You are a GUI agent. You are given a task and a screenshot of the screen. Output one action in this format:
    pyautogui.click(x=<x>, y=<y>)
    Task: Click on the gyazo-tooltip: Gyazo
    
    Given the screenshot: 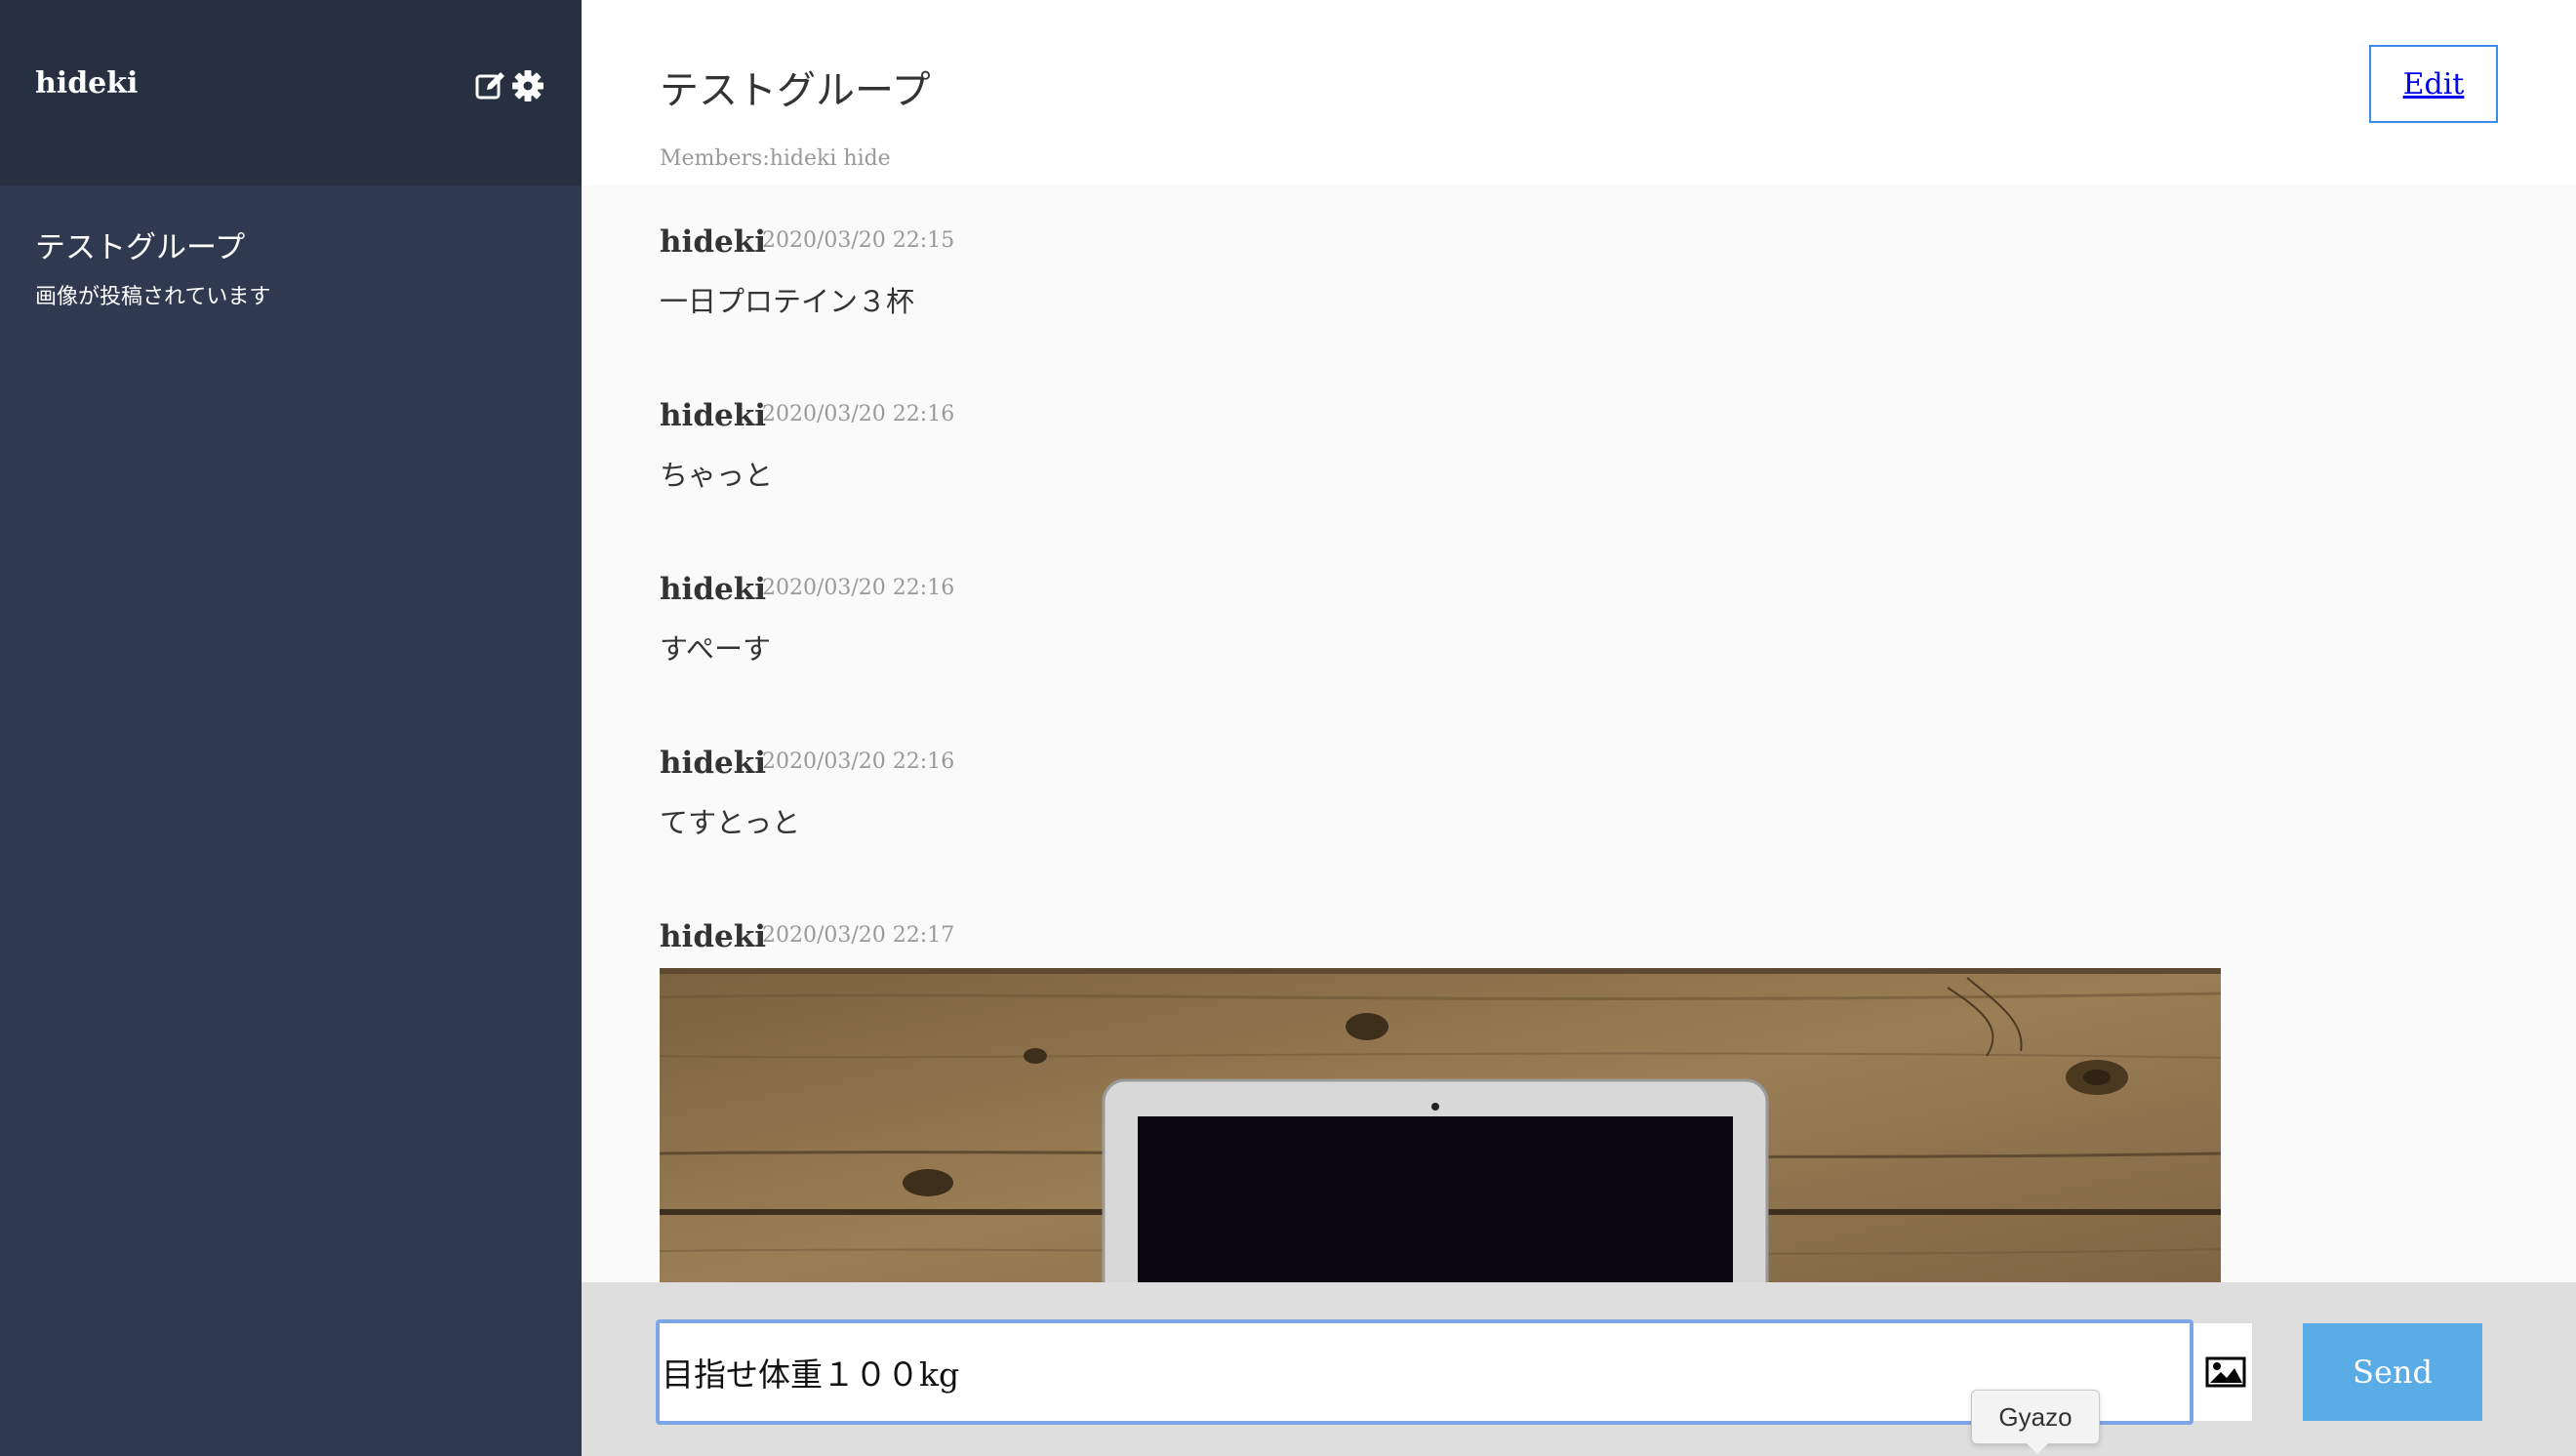 What is the action you would take?
    pyautogui.click(x=2035, y=1417)
    